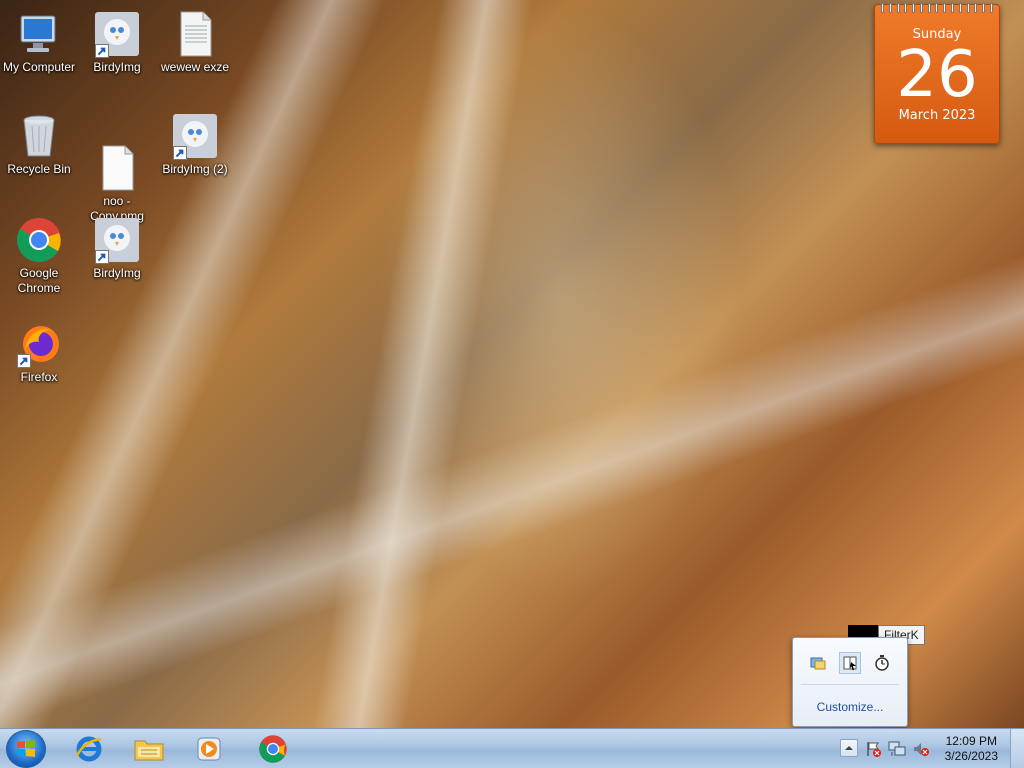  I want to click on desktop-icon-my-computer: My Computer, so click(39, 42).